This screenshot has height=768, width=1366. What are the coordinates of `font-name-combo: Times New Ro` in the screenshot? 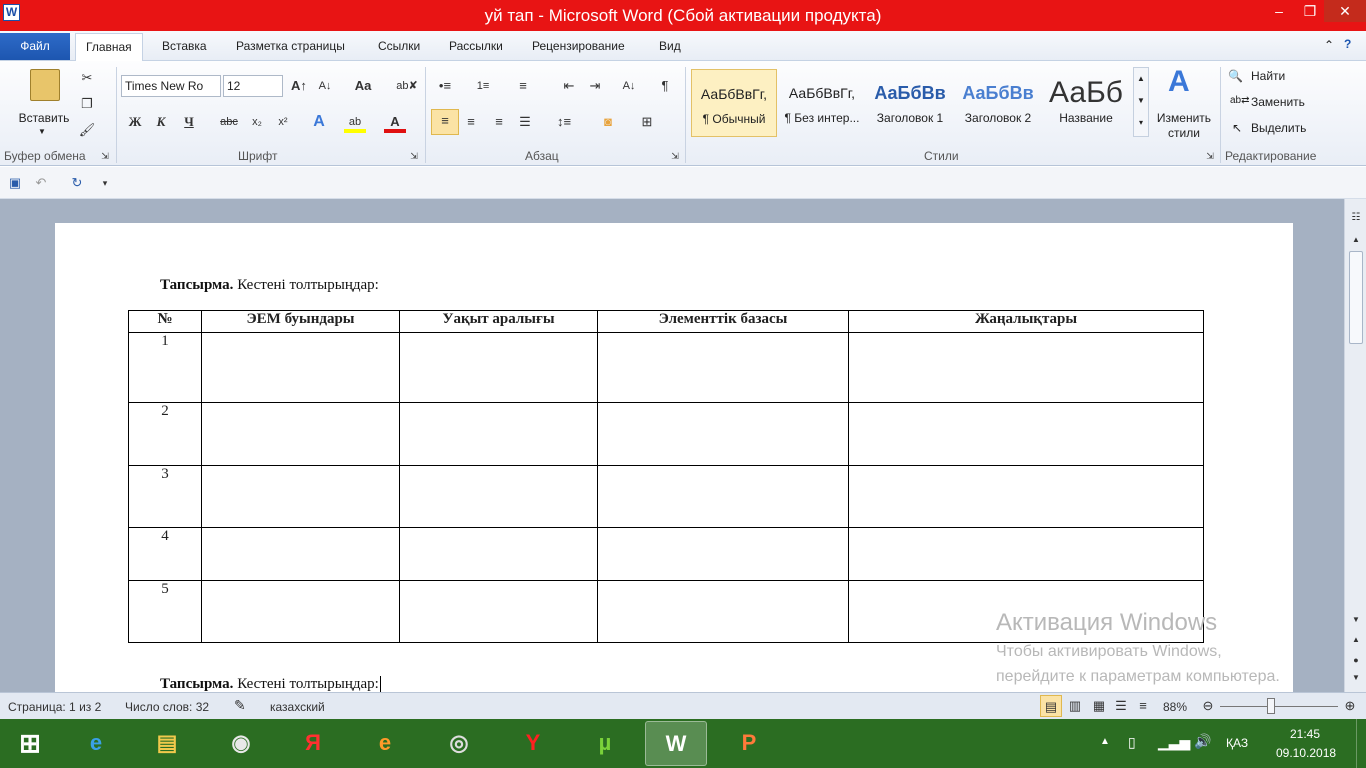 It's located at (171, 86).